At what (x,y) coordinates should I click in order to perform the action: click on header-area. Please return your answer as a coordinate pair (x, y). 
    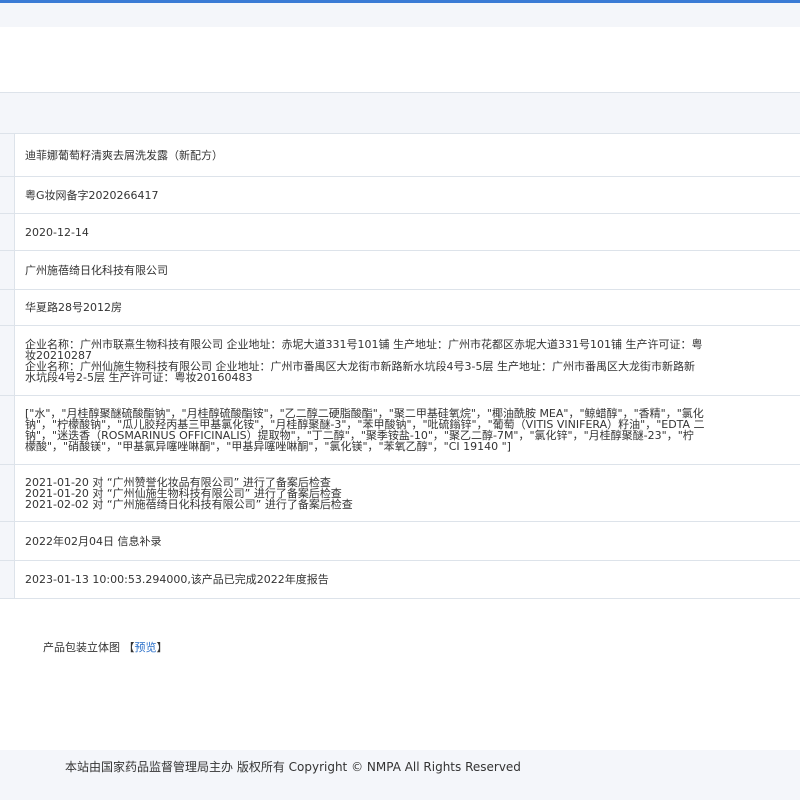
    Looking at the image, I should click on (400, 59).